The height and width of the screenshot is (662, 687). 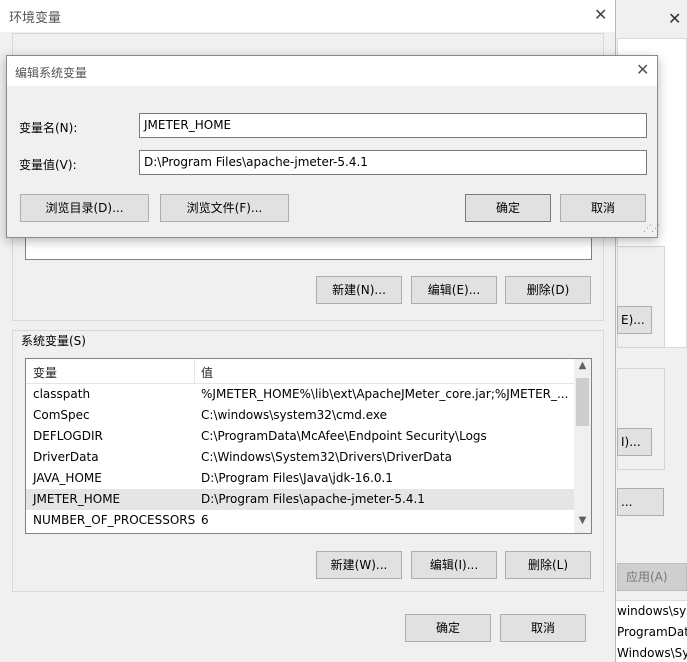 What do you see at coordinates (582, 368) in the screenshot?
I see `chevron-up-icon: ▲` at bounding box center [582, 368].